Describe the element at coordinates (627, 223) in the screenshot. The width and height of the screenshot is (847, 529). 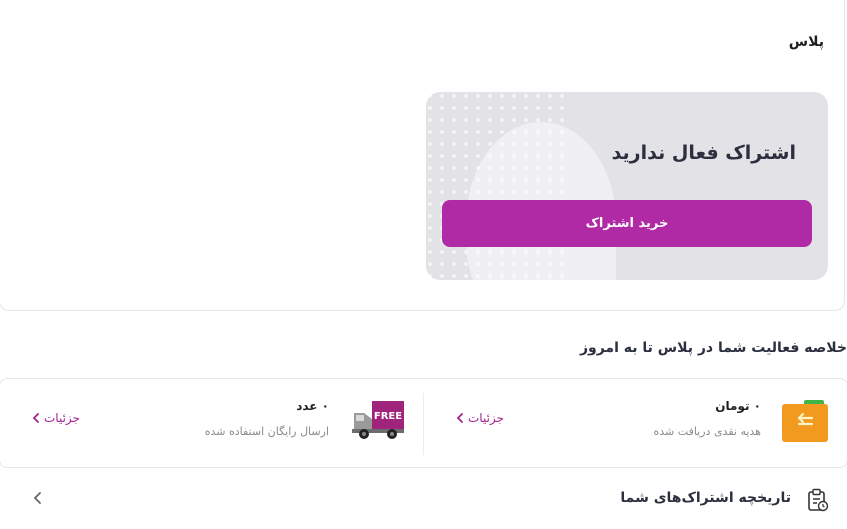
I see `buy-subscription-button: خرید اشتراک` at that location.